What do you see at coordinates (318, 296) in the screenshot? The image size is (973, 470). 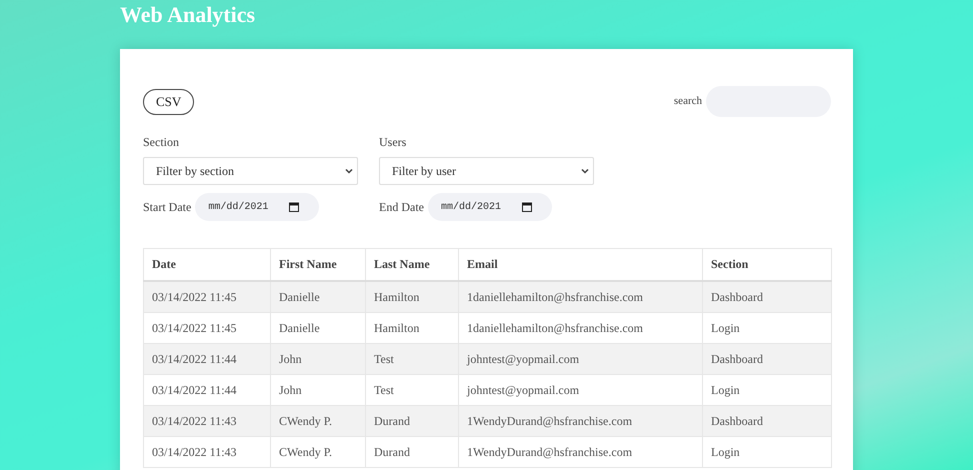 I see `table-cell: Danielle` at bounding box center [318, 296].